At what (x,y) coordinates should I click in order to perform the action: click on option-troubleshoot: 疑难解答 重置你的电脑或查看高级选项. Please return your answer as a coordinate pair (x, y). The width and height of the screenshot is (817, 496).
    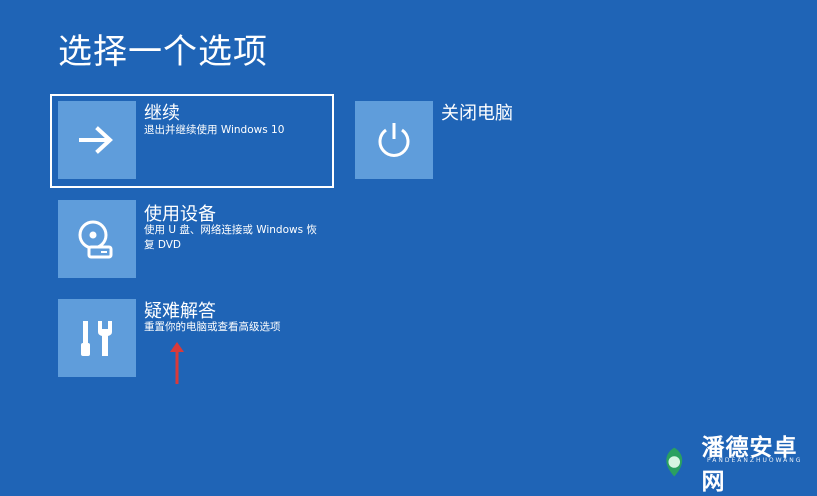
    Looking at the image, I should click on (193, 339).